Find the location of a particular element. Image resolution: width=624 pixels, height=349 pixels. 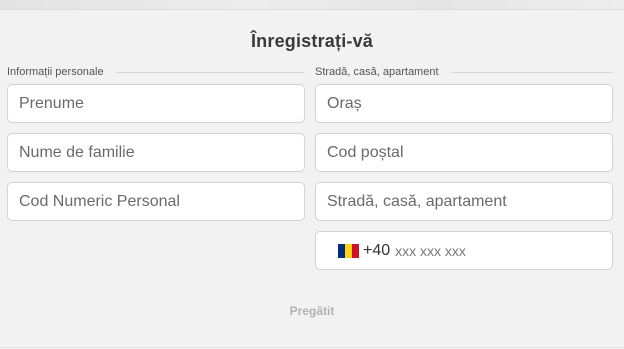

flag-stripe-yellow is located at coordinates (348, 250).